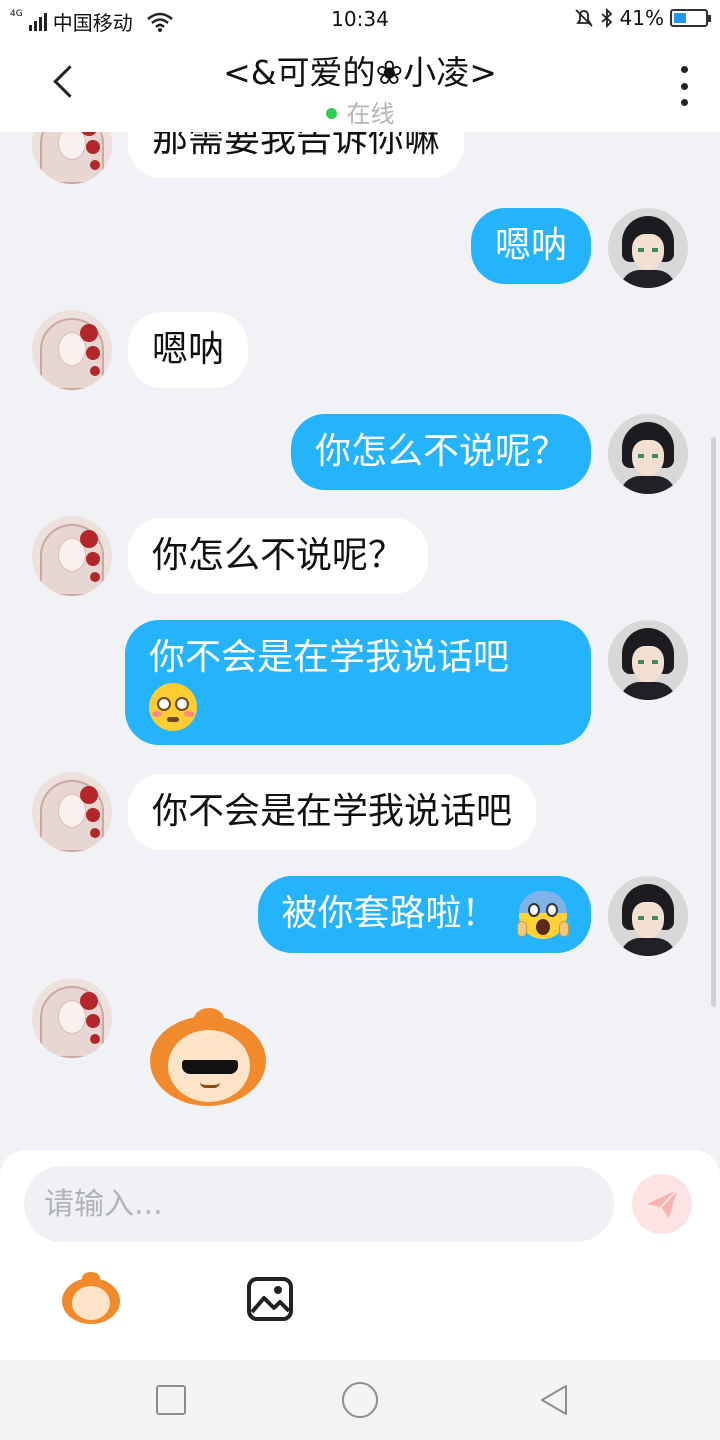 This screenshot has height=1440, width=720. I want to click on flushed-face-icon, so click(173, 707).